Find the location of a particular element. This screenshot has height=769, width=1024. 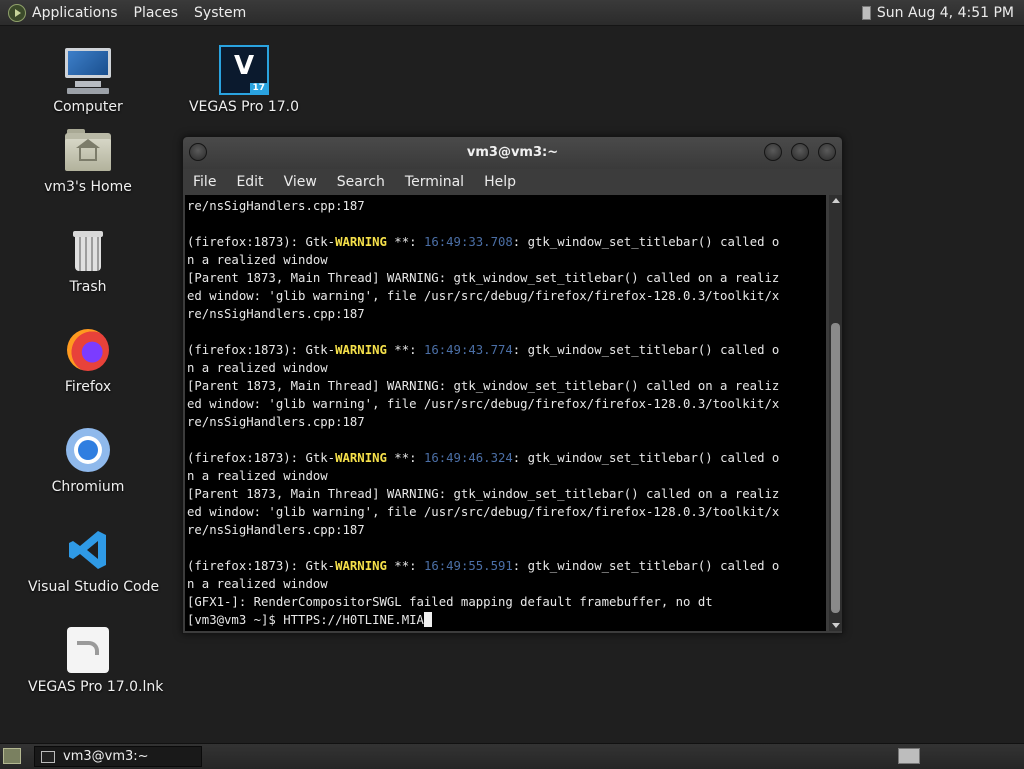

scroll-up-arrow-icon is located at coordinates (836, 200).